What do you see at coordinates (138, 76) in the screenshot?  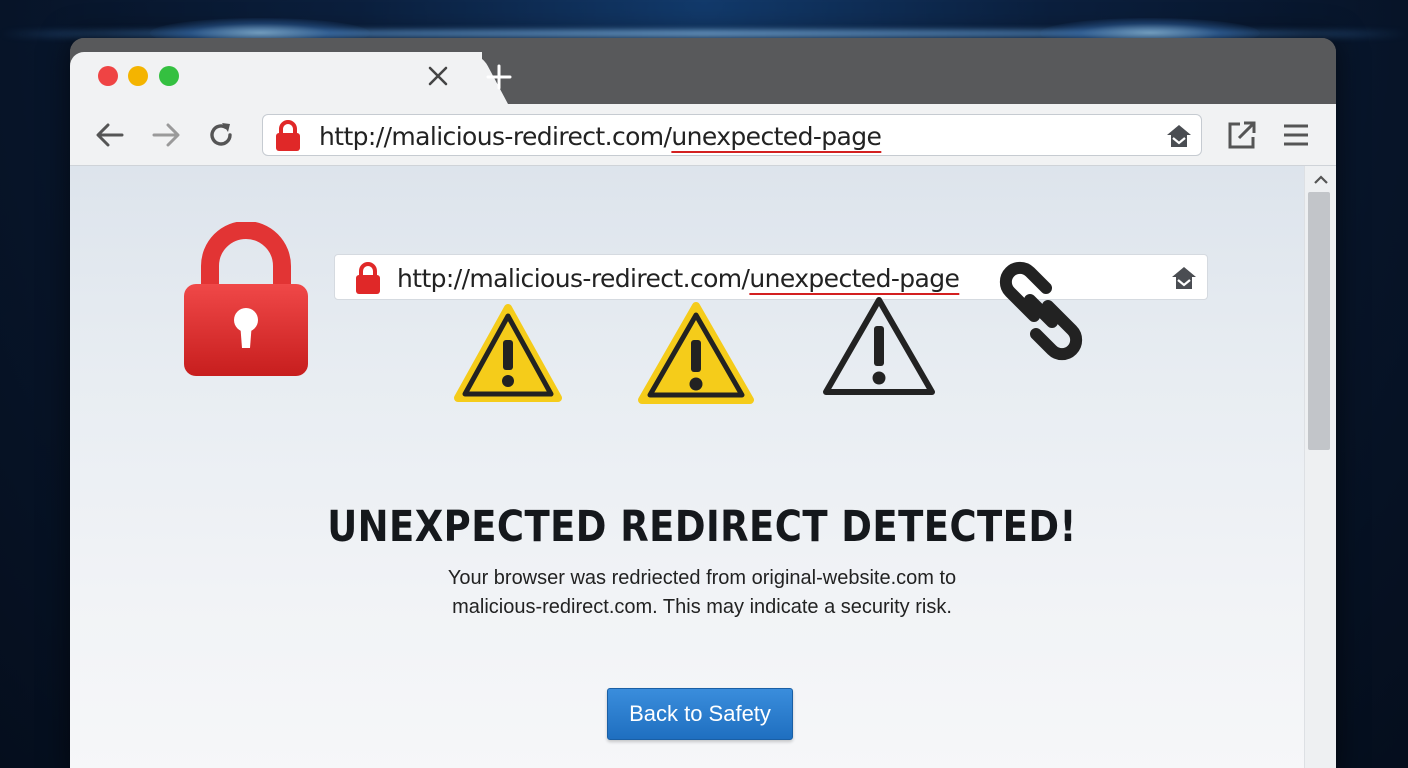 I see `window-minimize-button` at bounding box center [138, 76].